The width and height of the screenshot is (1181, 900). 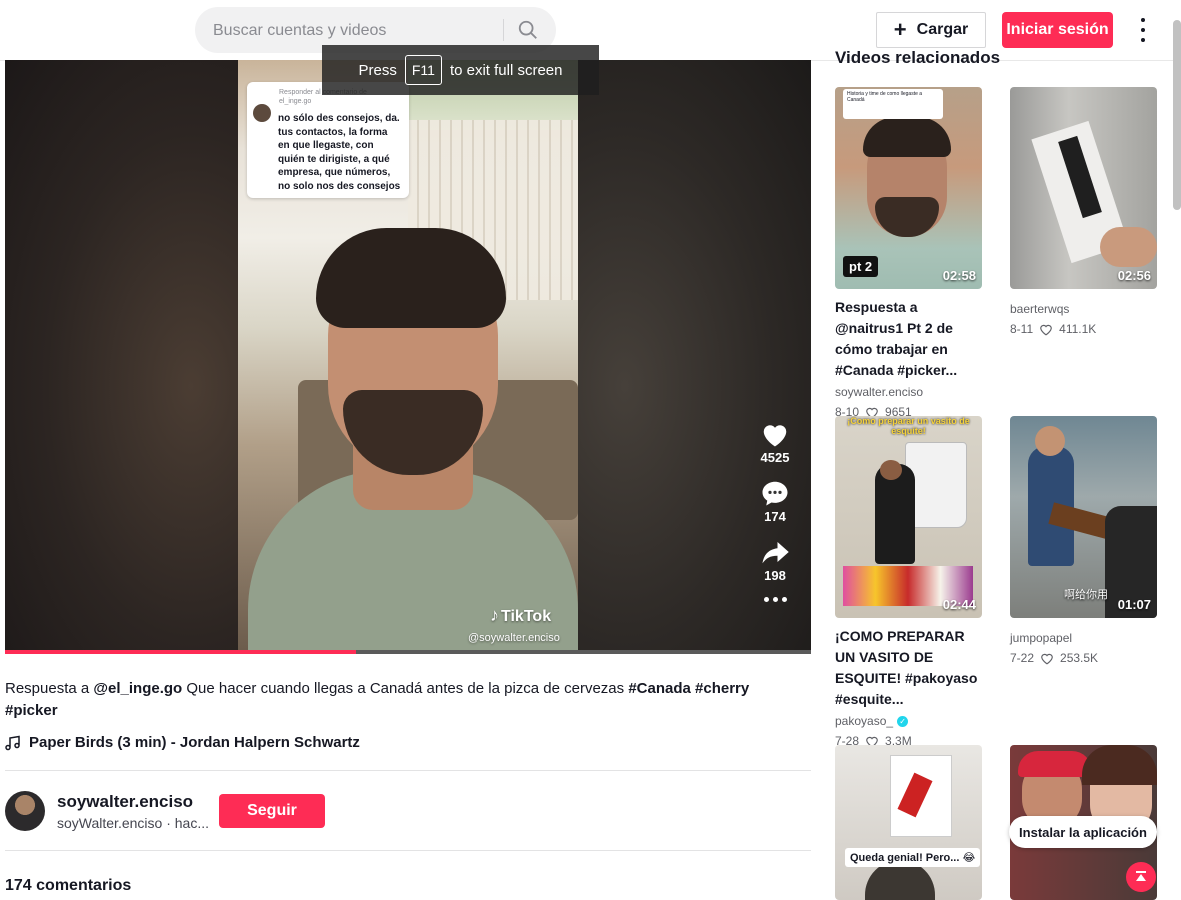 I want to click on install-app-button: Instalar la aplicación, so click(x=1083, y=832).